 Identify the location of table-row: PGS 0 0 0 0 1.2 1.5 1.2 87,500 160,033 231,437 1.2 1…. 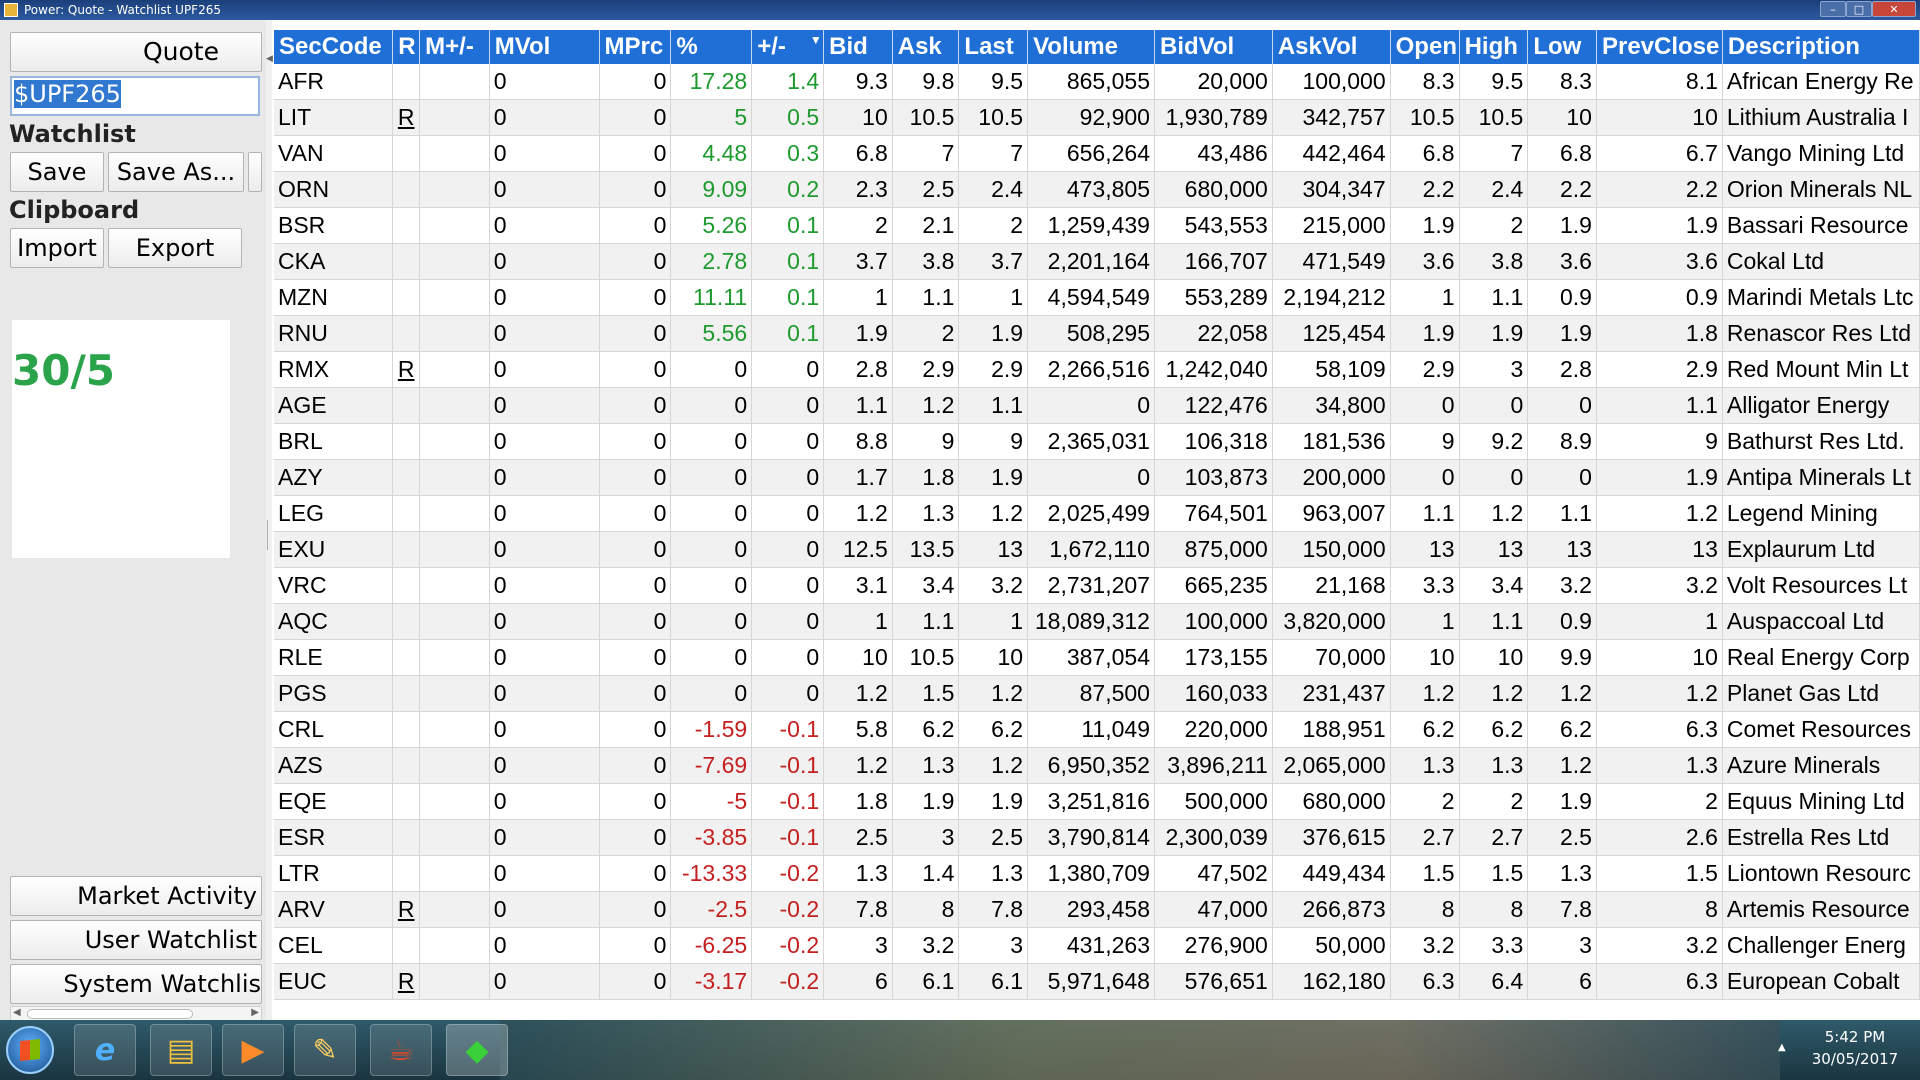
(1097, 693).